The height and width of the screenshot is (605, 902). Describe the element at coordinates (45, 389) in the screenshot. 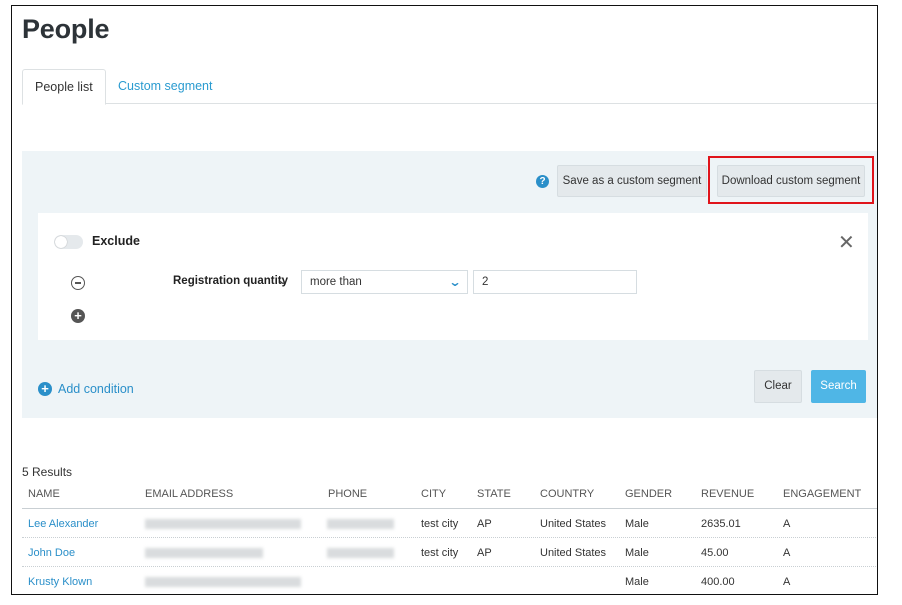

I see `add-condition-icon: +` at that location.